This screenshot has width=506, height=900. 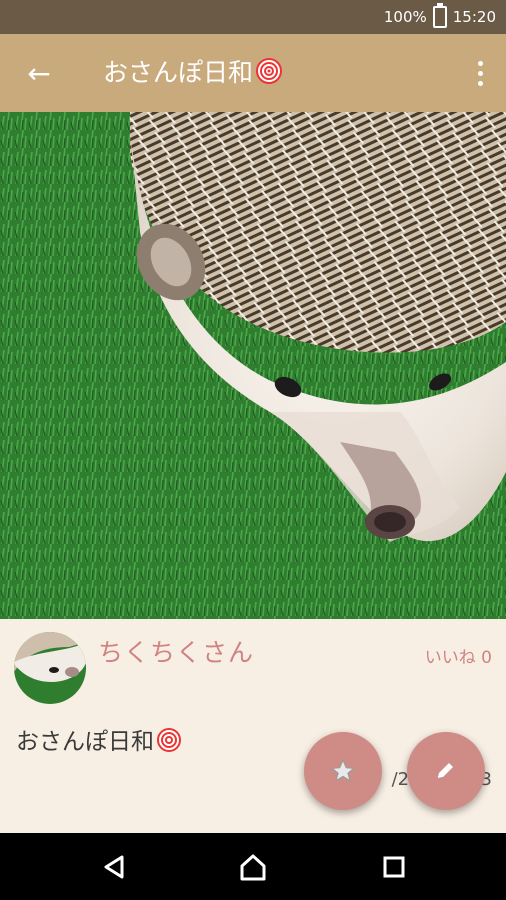 I want to click on star-icon, so click(x=343, y=770).